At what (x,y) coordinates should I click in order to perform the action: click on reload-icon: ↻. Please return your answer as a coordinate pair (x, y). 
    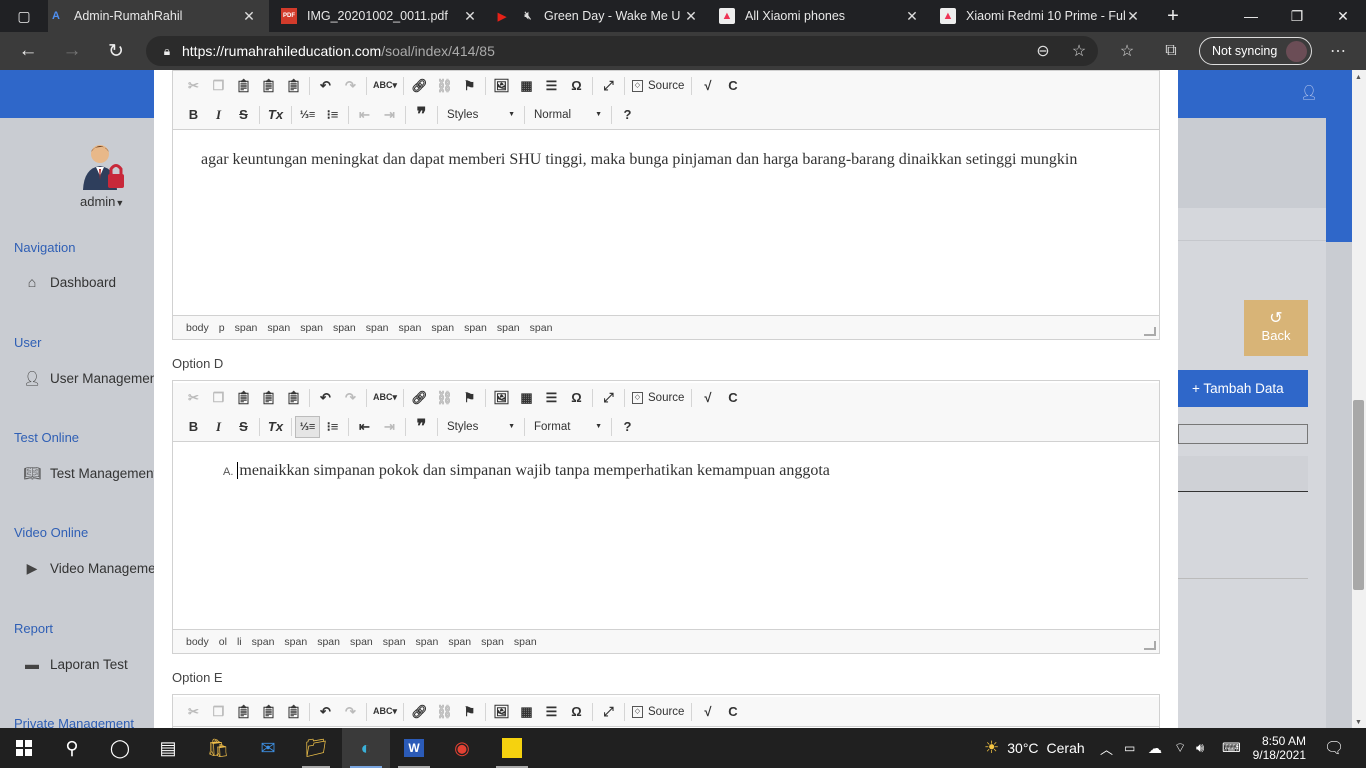
    Looking at the image, I should click on (116, 51).